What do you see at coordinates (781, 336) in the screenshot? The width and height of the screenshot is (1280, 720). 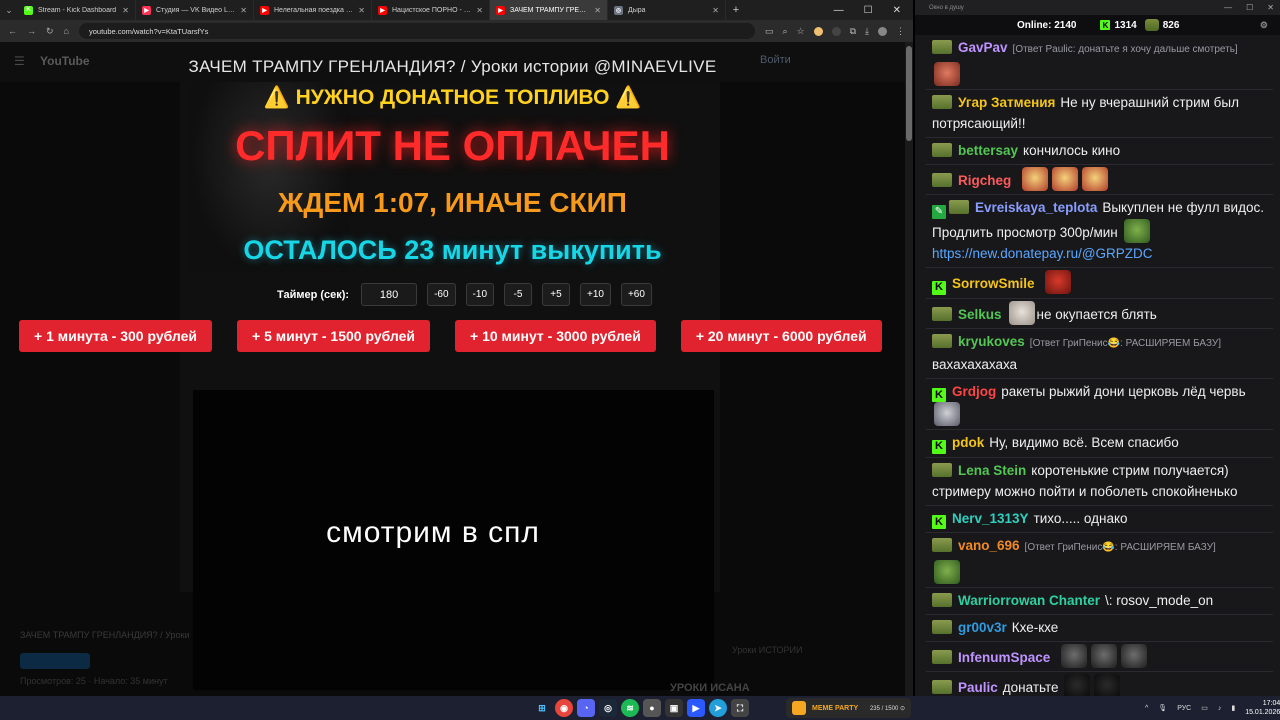 I see `buy-time-button: + 20 минут - 6000 рублей` at bounding box center [781, 336].